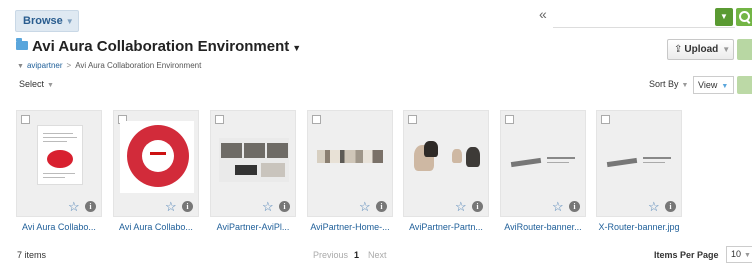  What do you see at coordinates (664, 84) in the screenshot?
I see `sort-label: Sort By` at bounding box center [664, 84].